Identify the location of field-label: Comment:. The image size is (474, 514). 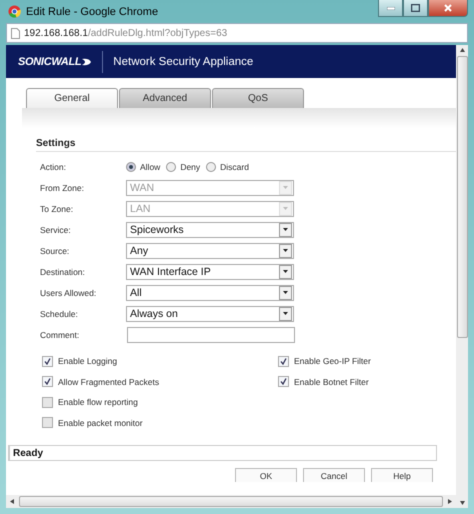
(59, 335).